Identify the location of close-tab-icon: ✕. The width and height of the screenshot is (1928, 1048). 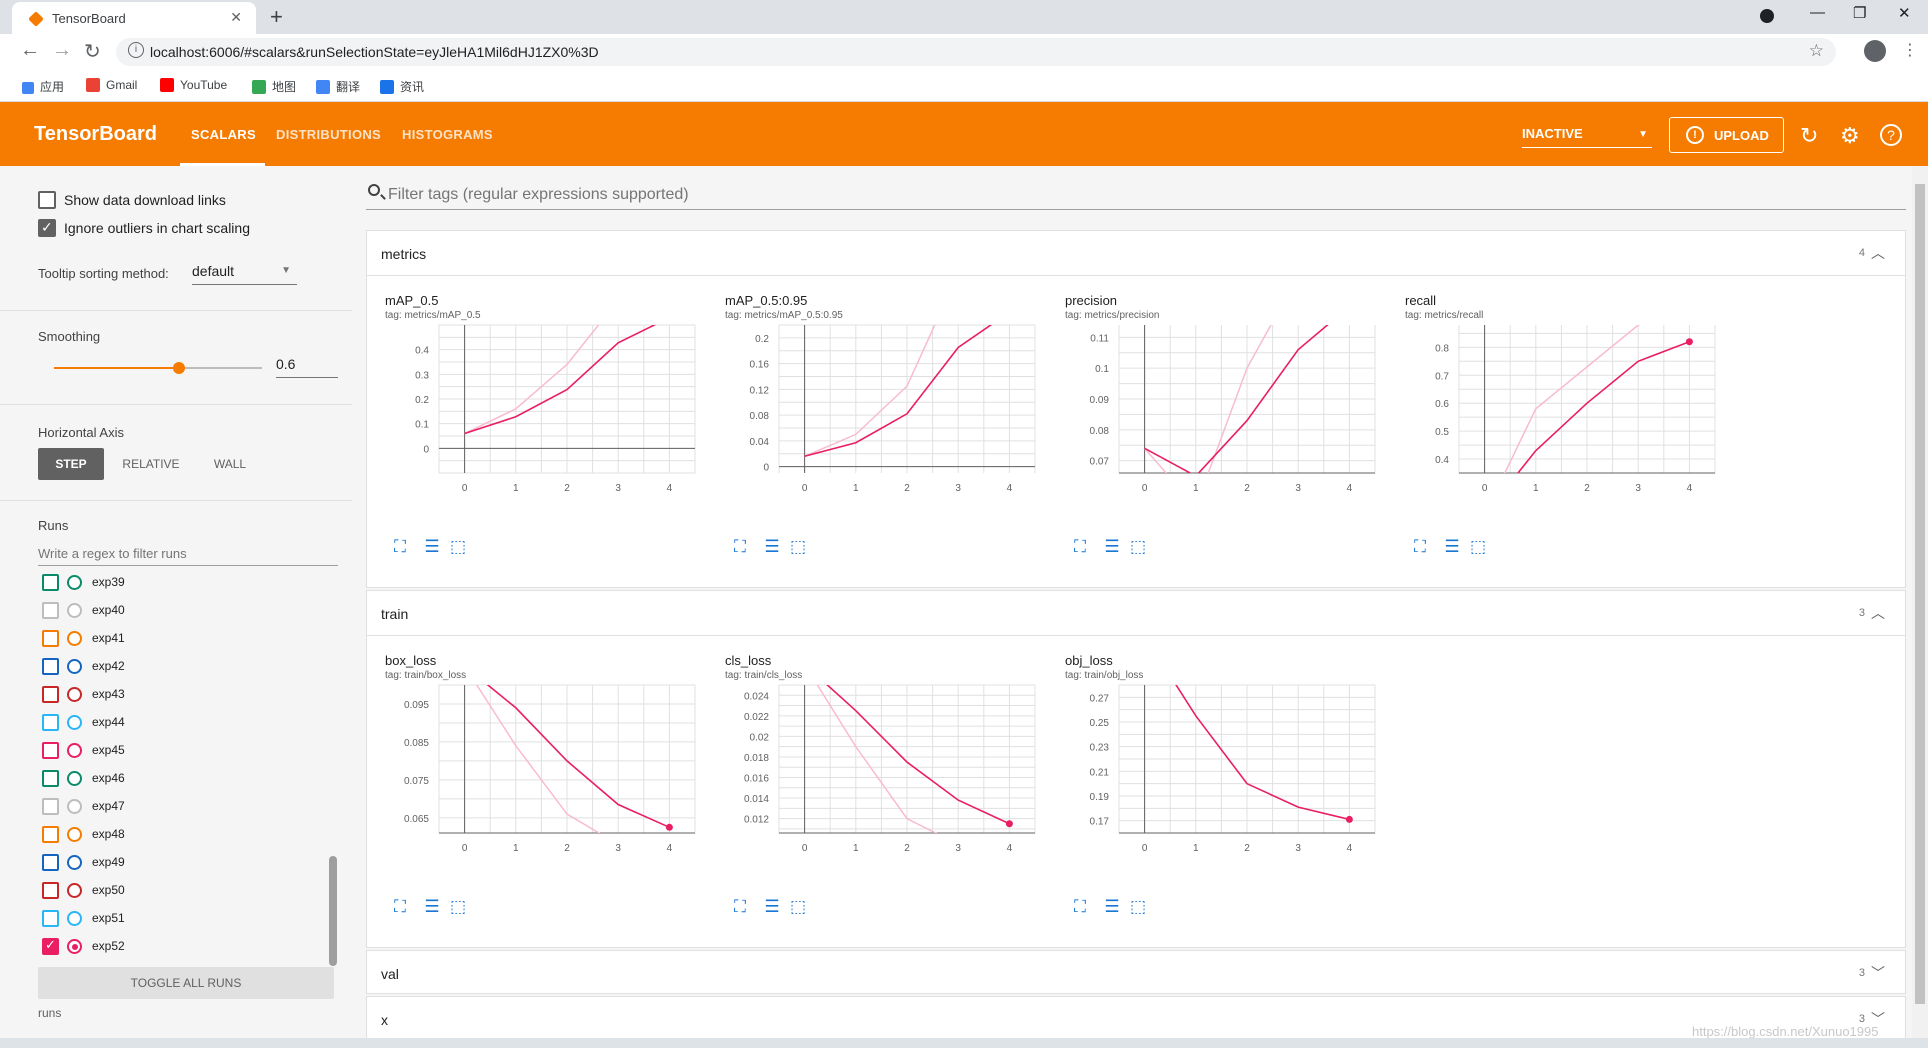
(236, 17).